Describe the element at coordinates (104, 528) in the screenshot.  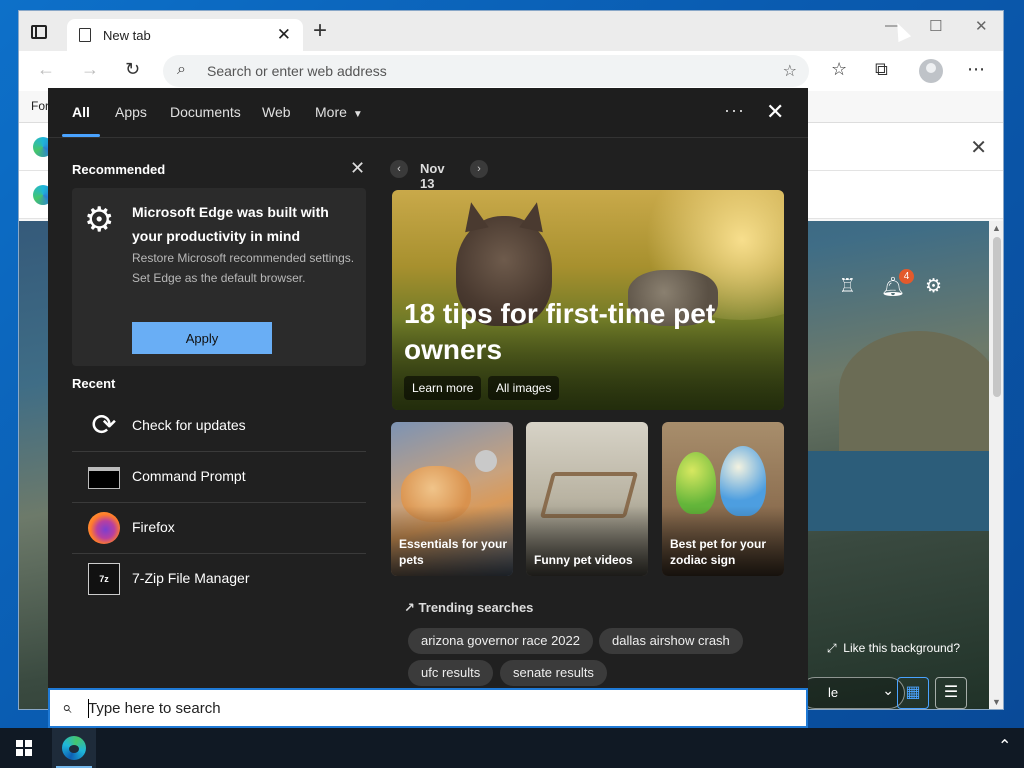
I see `firefox-icon` at that location.